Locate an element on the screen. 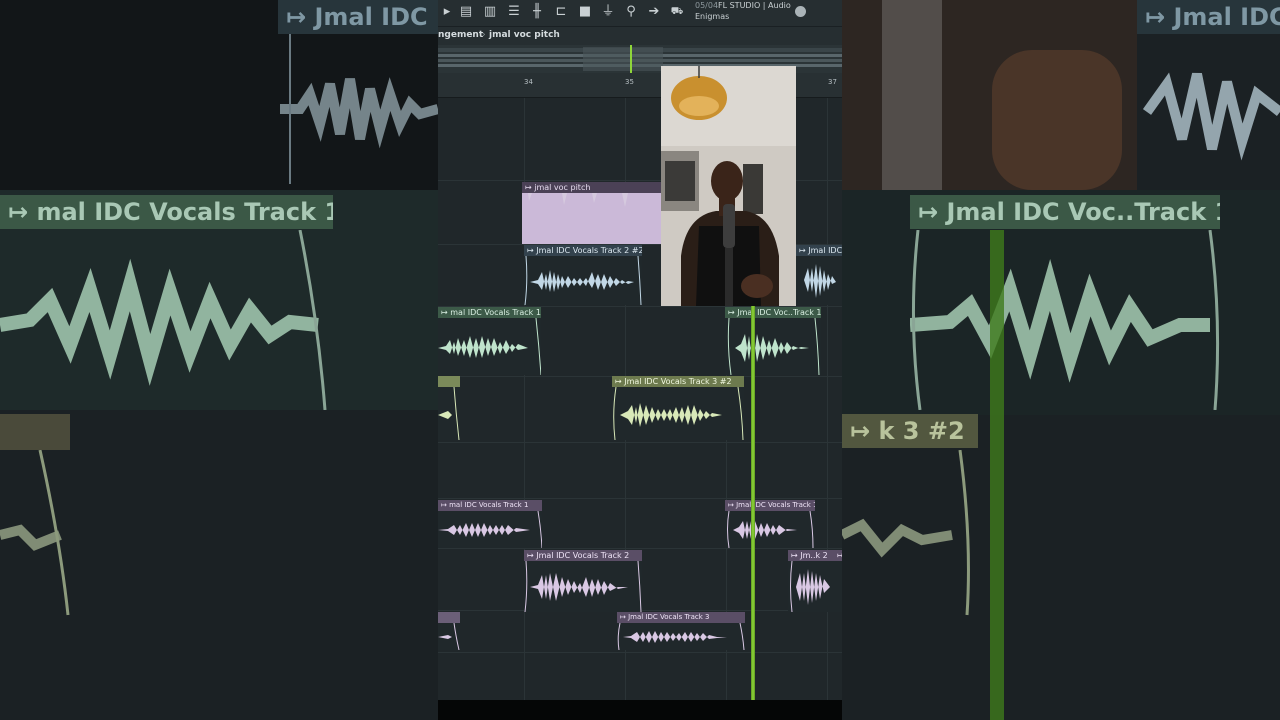 The height and width of the screenshot is (720, 1280). bg-right-clip-top-label: ↦ Jmal IDC is located at coordinates (1212, 17).